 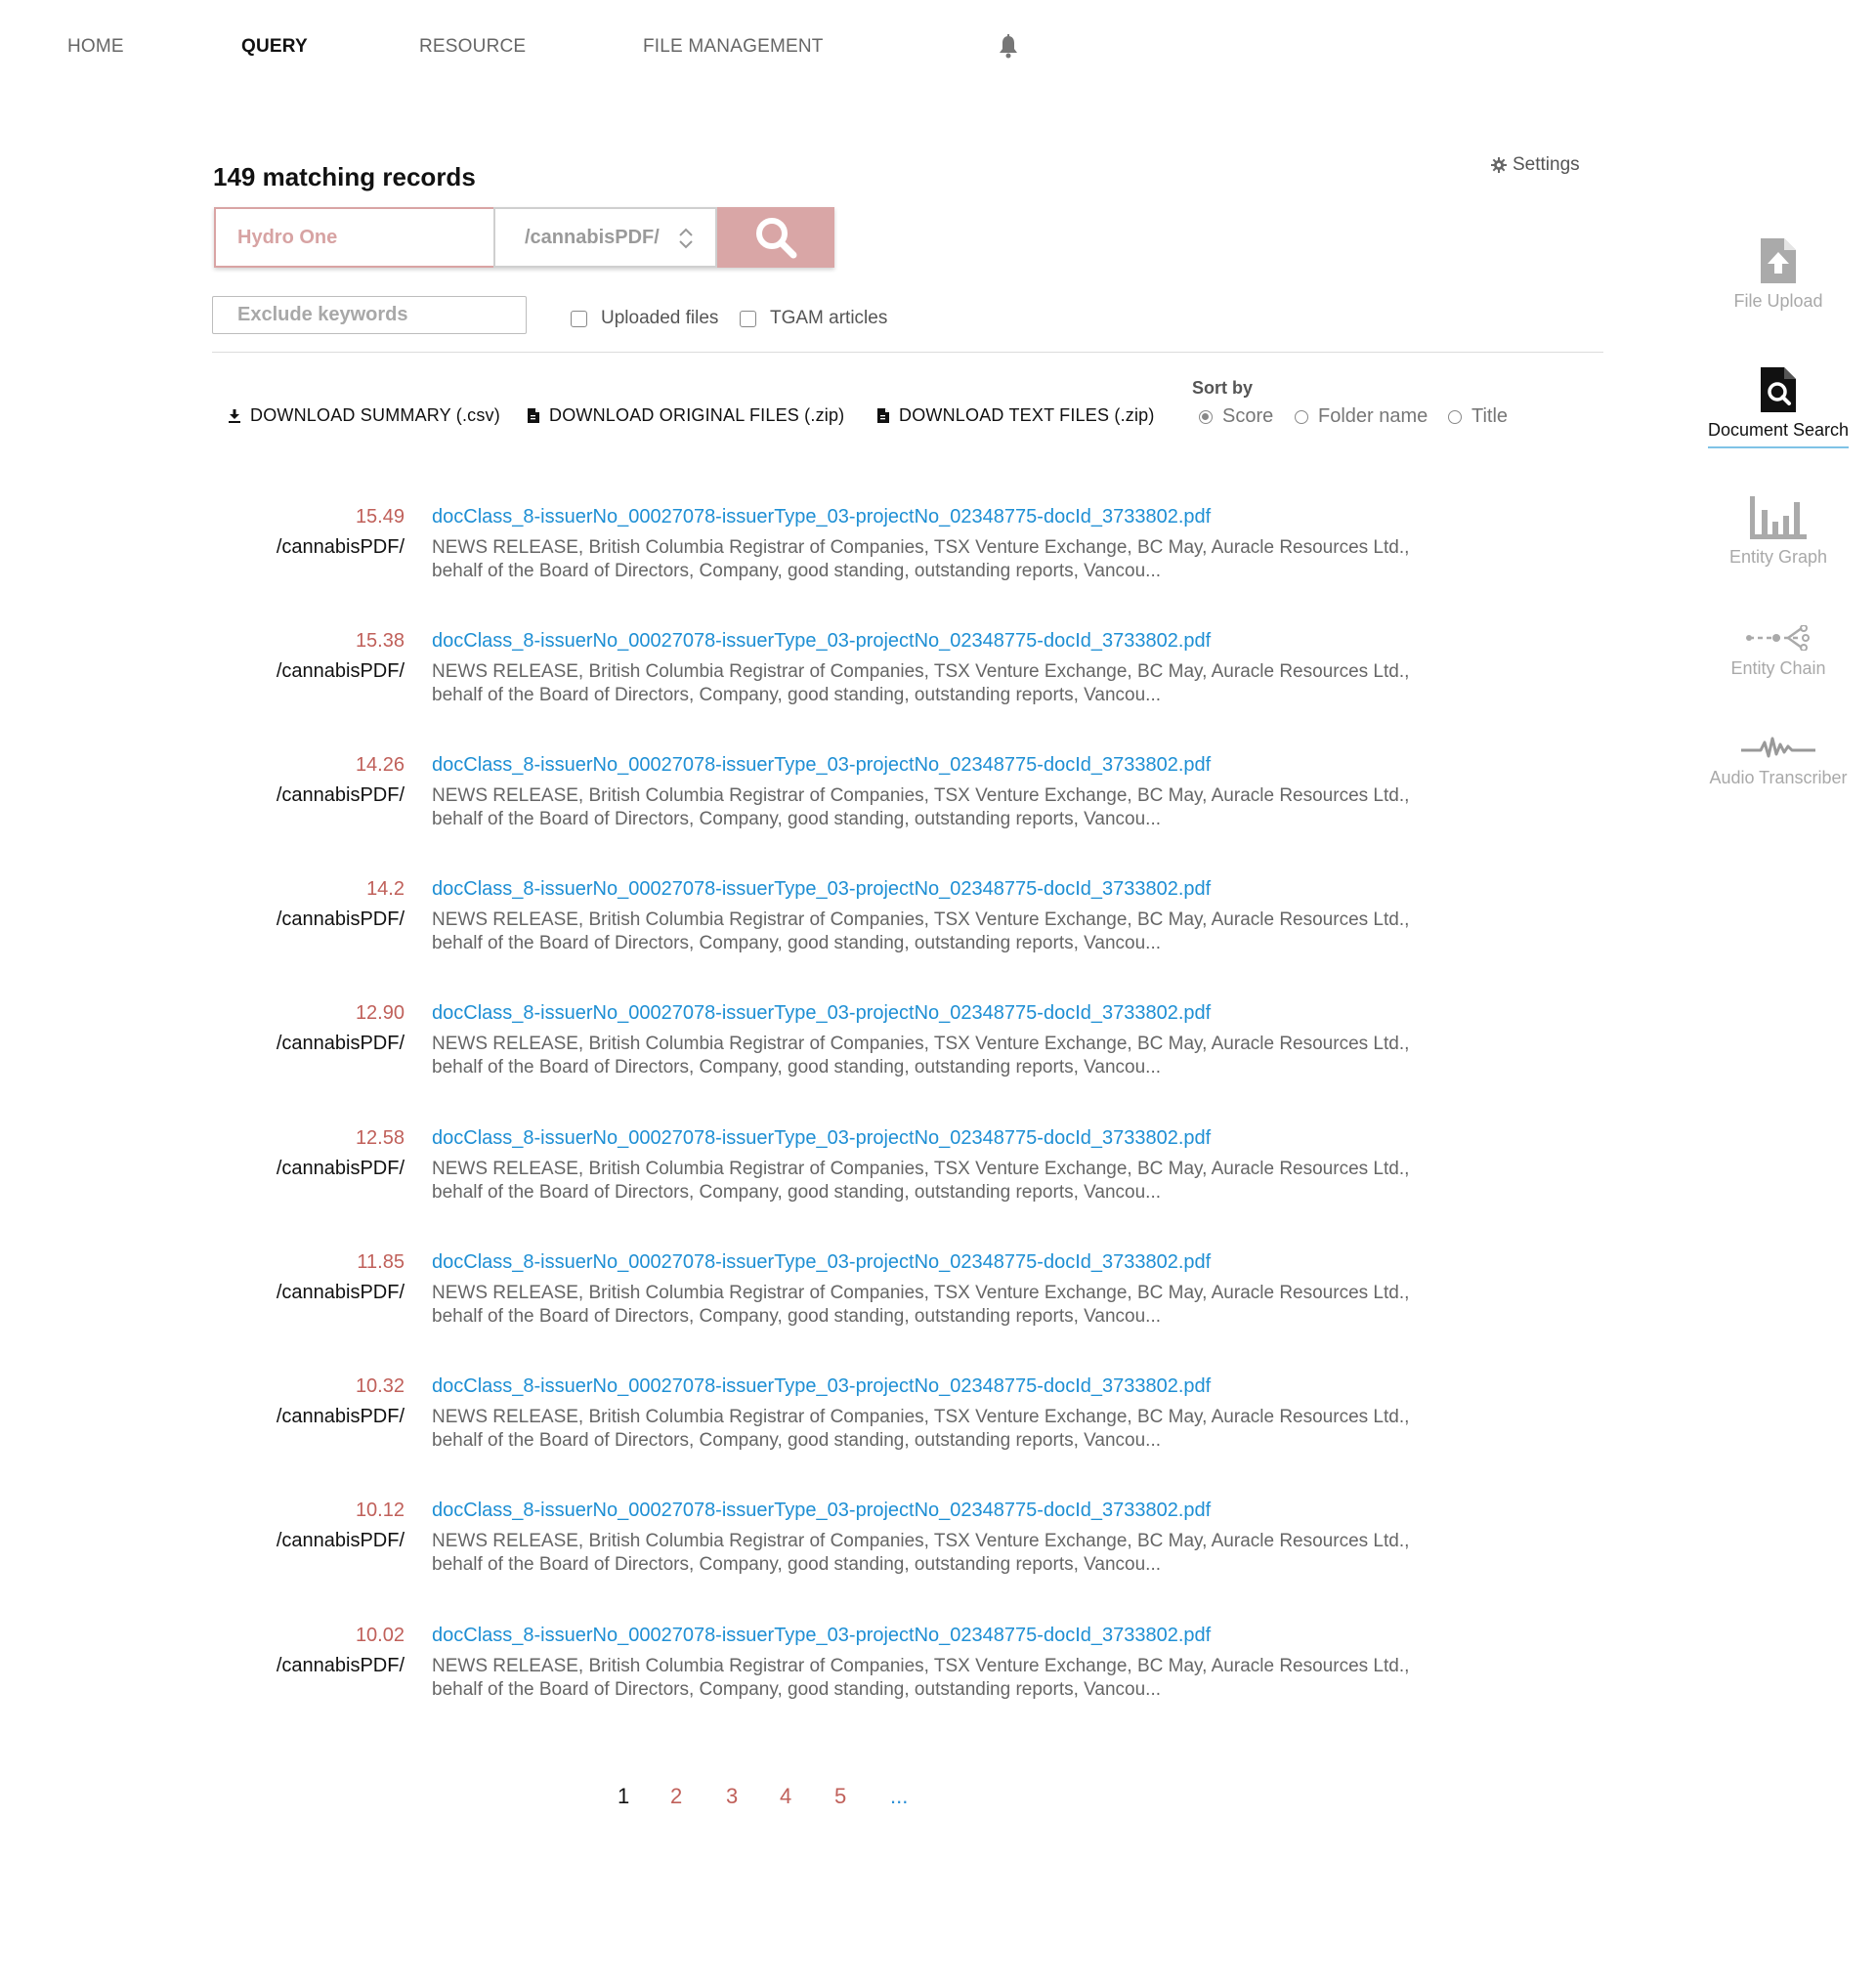 What do you see at coordinates (605, 237) in the screenshot?
I see `folder-select: /cannabisPDF/` at bounding box center [605, 237].